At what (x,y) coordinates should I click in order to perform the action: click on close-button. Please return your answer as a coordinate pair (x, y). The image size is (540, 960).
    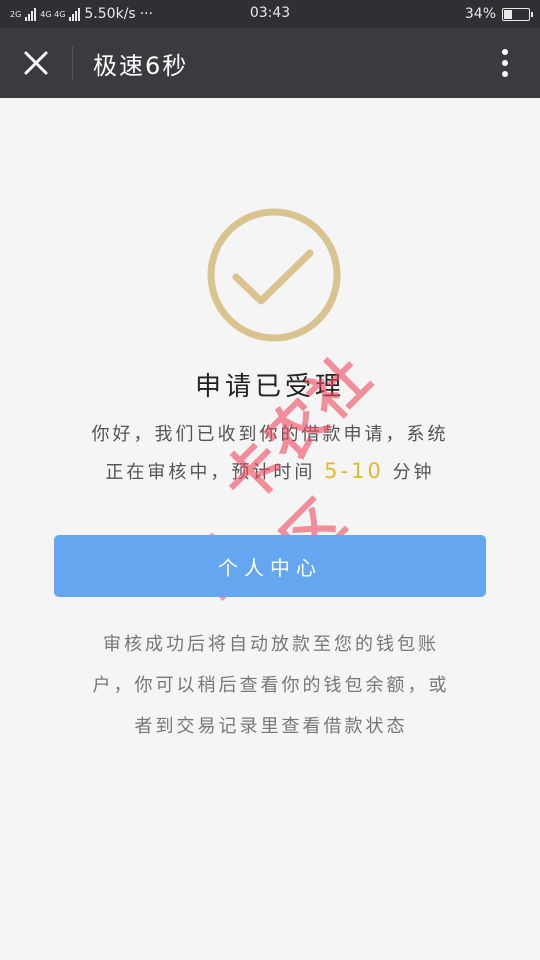
    Looking at the image, I should click on (36, 63).